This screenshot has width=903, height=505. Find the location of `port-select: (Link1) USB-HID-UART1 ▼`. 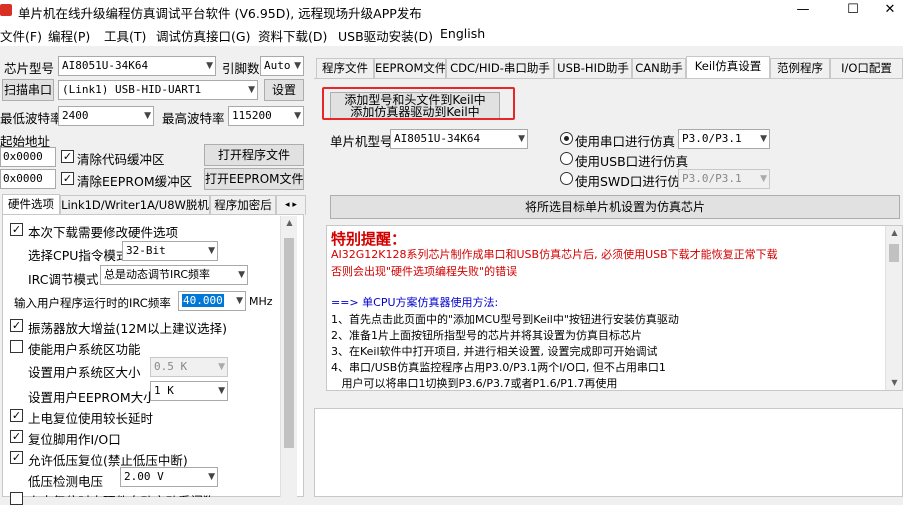

port-select: (Link1) USB-HID-UART1 ▼ is located at coordinates (158, 90).